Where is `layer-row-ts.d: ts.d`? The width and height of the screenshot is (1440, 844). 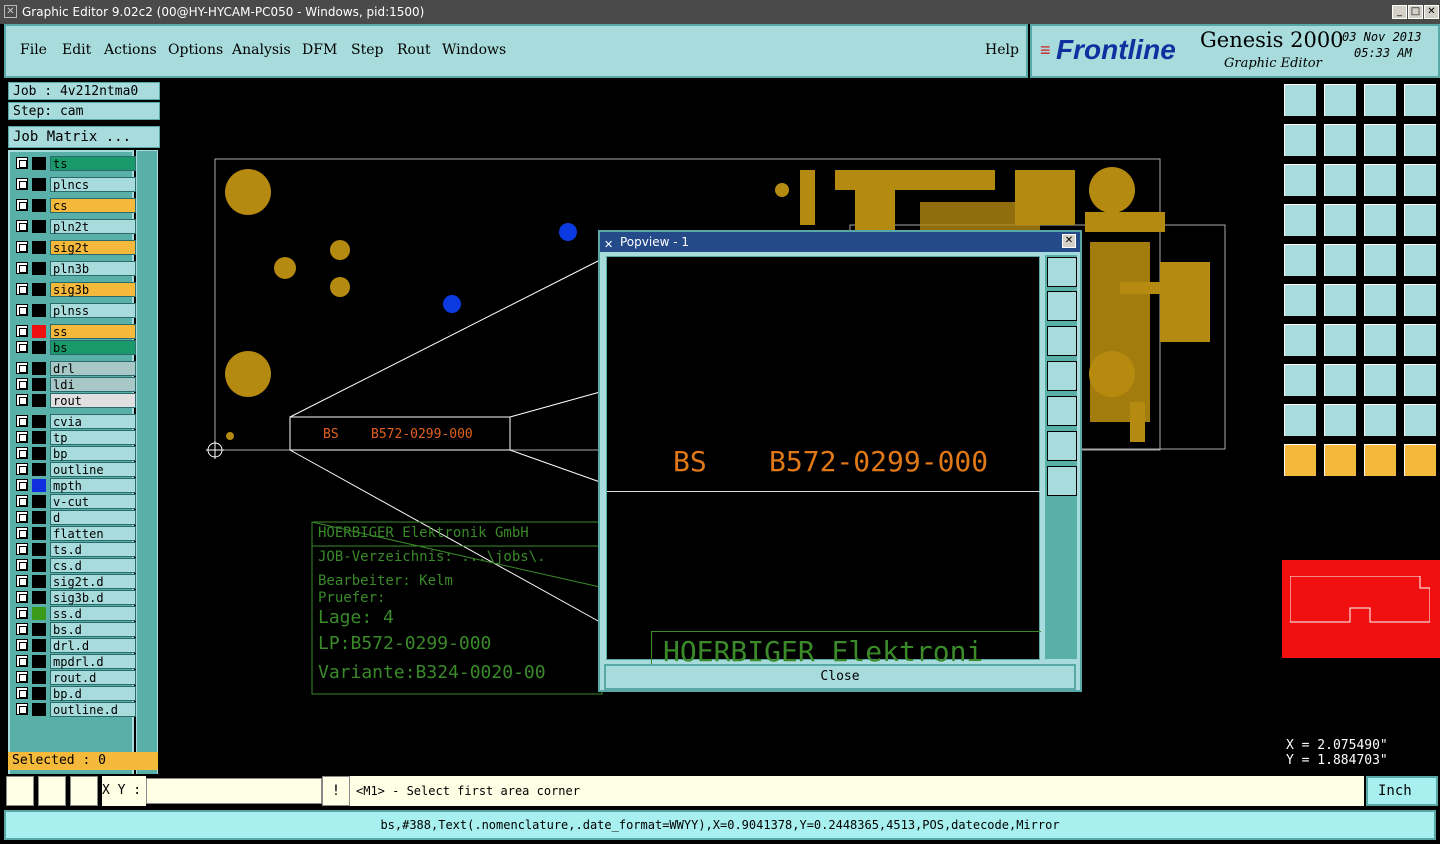 layer-row-ts.d: ts.d is located at coordinates (75, 549).